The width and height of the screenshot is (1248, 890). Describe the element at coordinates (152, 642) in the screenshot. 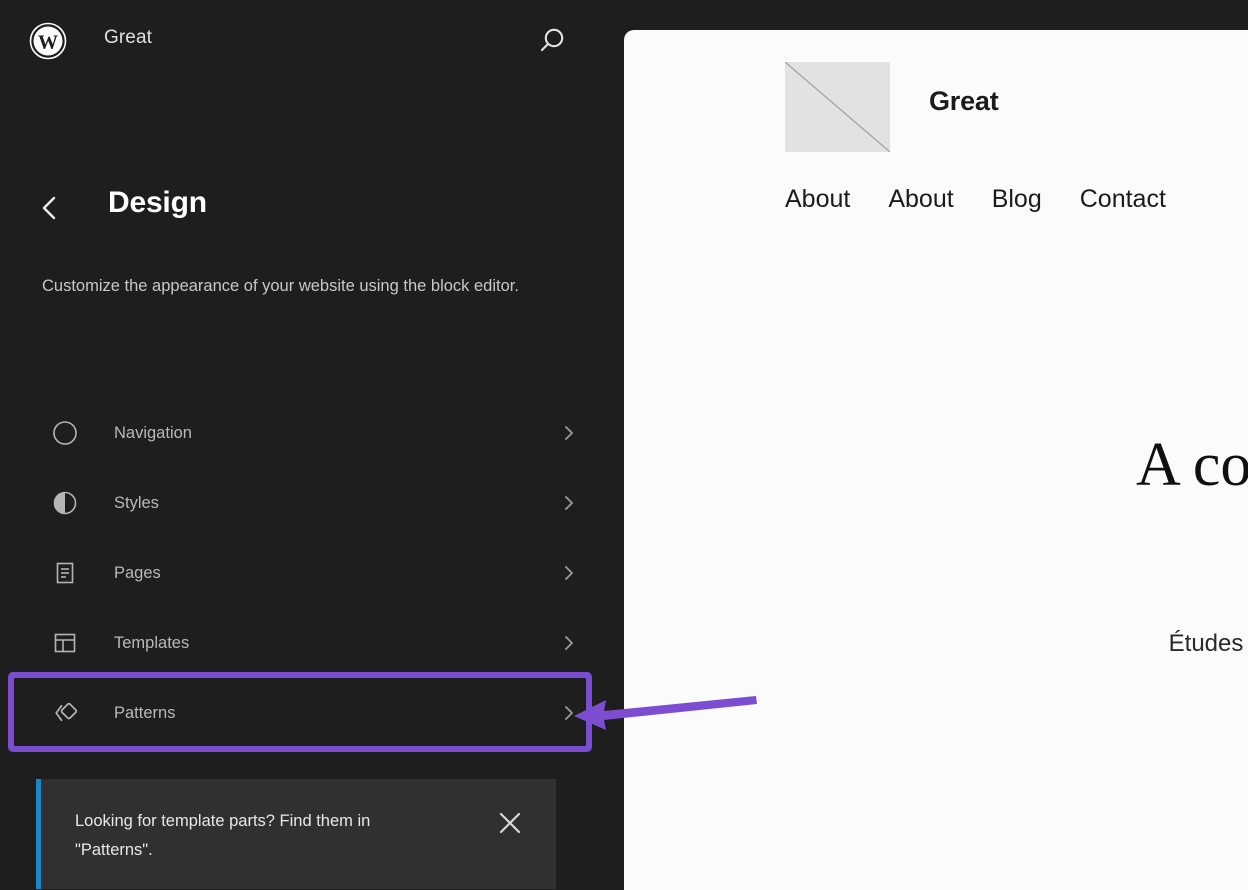

I see `sidebar-item-label: Templates` at that location.